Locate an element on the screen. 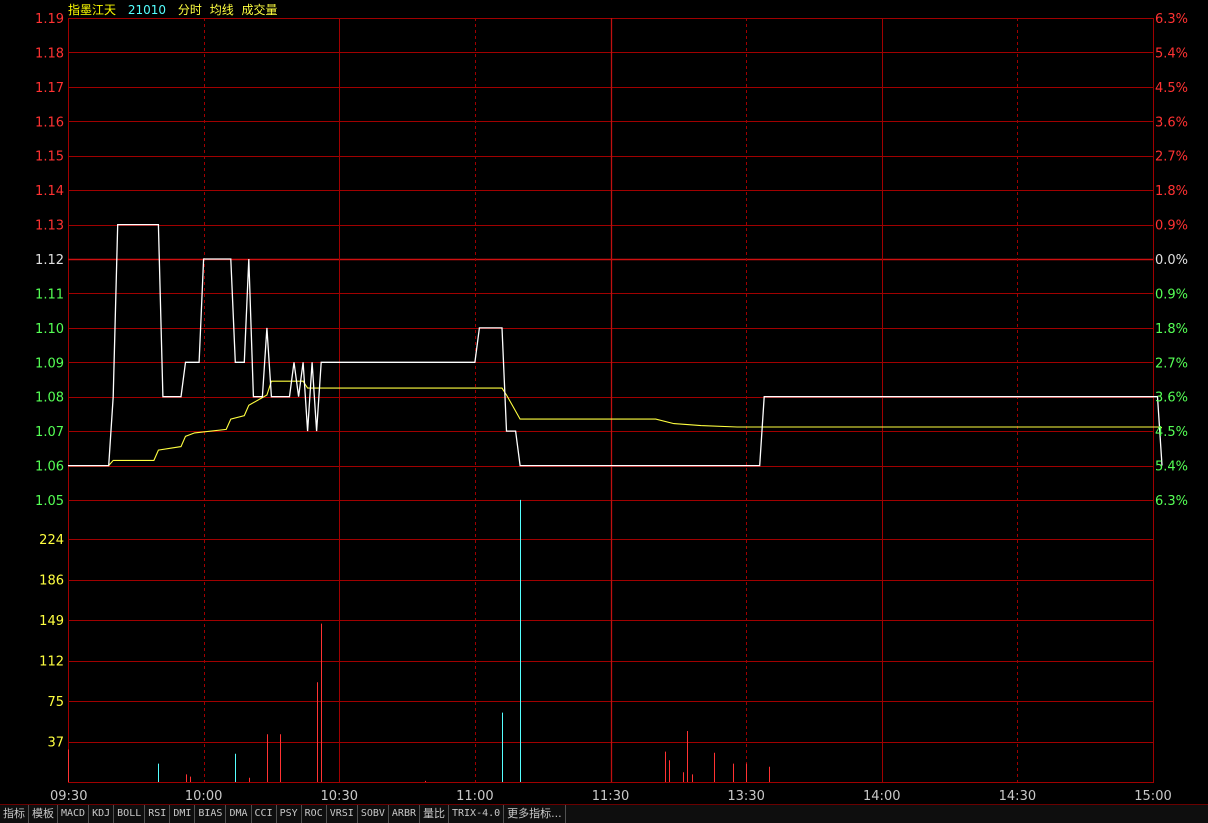 This screenshot has width=1208, height=823. tab-boll: BOLL is located at coordinates (130, 814).